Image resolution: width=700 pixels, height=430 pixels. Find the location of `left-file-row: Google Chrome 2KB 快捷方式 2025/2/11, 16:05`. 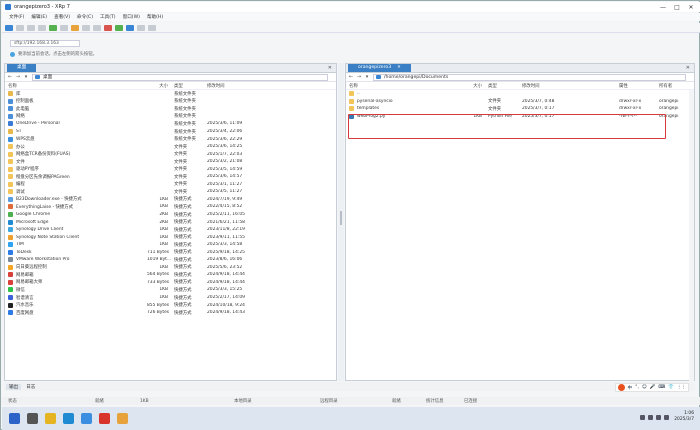

left-file-row: Google Chrome 2KB 快捷方式 2025/2/11, 16:05 is located at coordinates (170, 215).